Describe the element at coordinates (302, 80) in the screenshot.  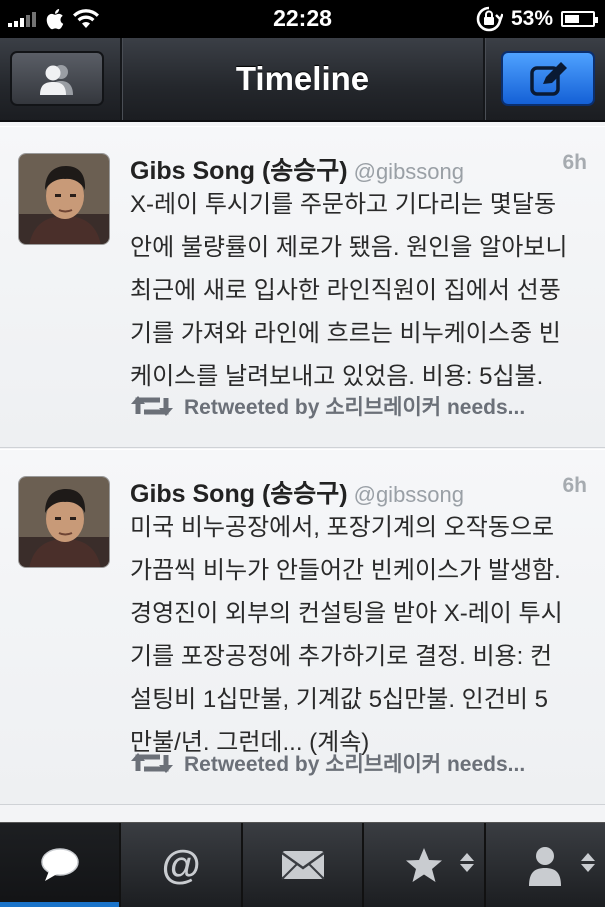
I see `nav-bar: Timeline` at that location.